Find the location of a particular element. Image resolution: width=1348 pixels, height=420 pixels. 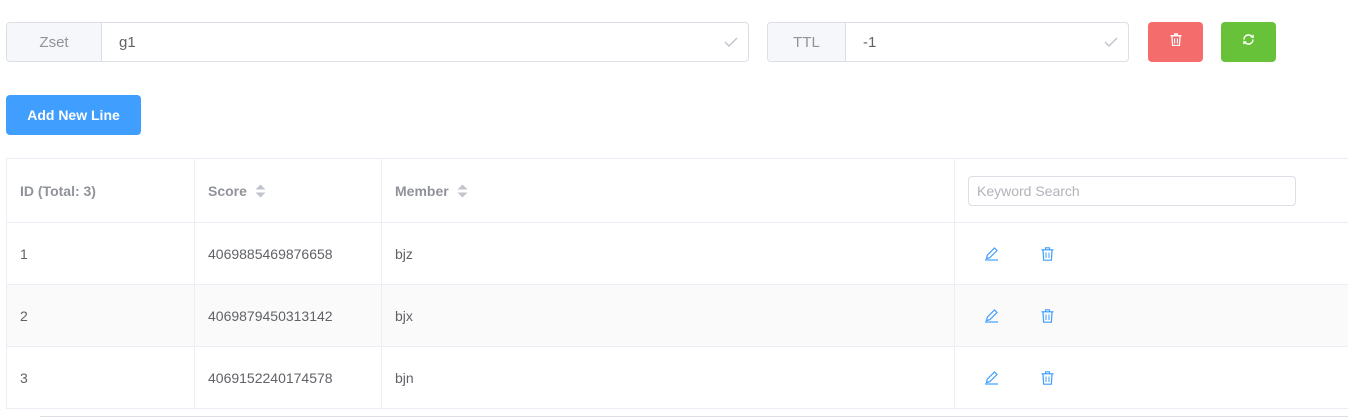

trash-icon is located at coordinates (1176, 42).